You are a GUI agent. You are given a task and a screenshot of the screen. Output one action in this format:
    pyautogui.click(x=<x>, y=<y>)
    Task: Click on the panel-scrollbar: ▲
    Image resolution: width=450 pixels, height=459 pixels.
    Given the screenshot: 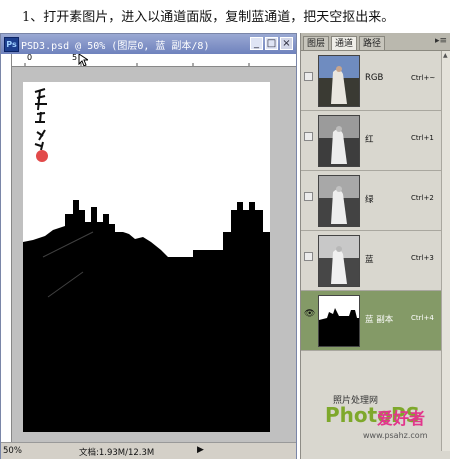 What is the action you would take?
    pyautogui.click(x=445, y=251)
    